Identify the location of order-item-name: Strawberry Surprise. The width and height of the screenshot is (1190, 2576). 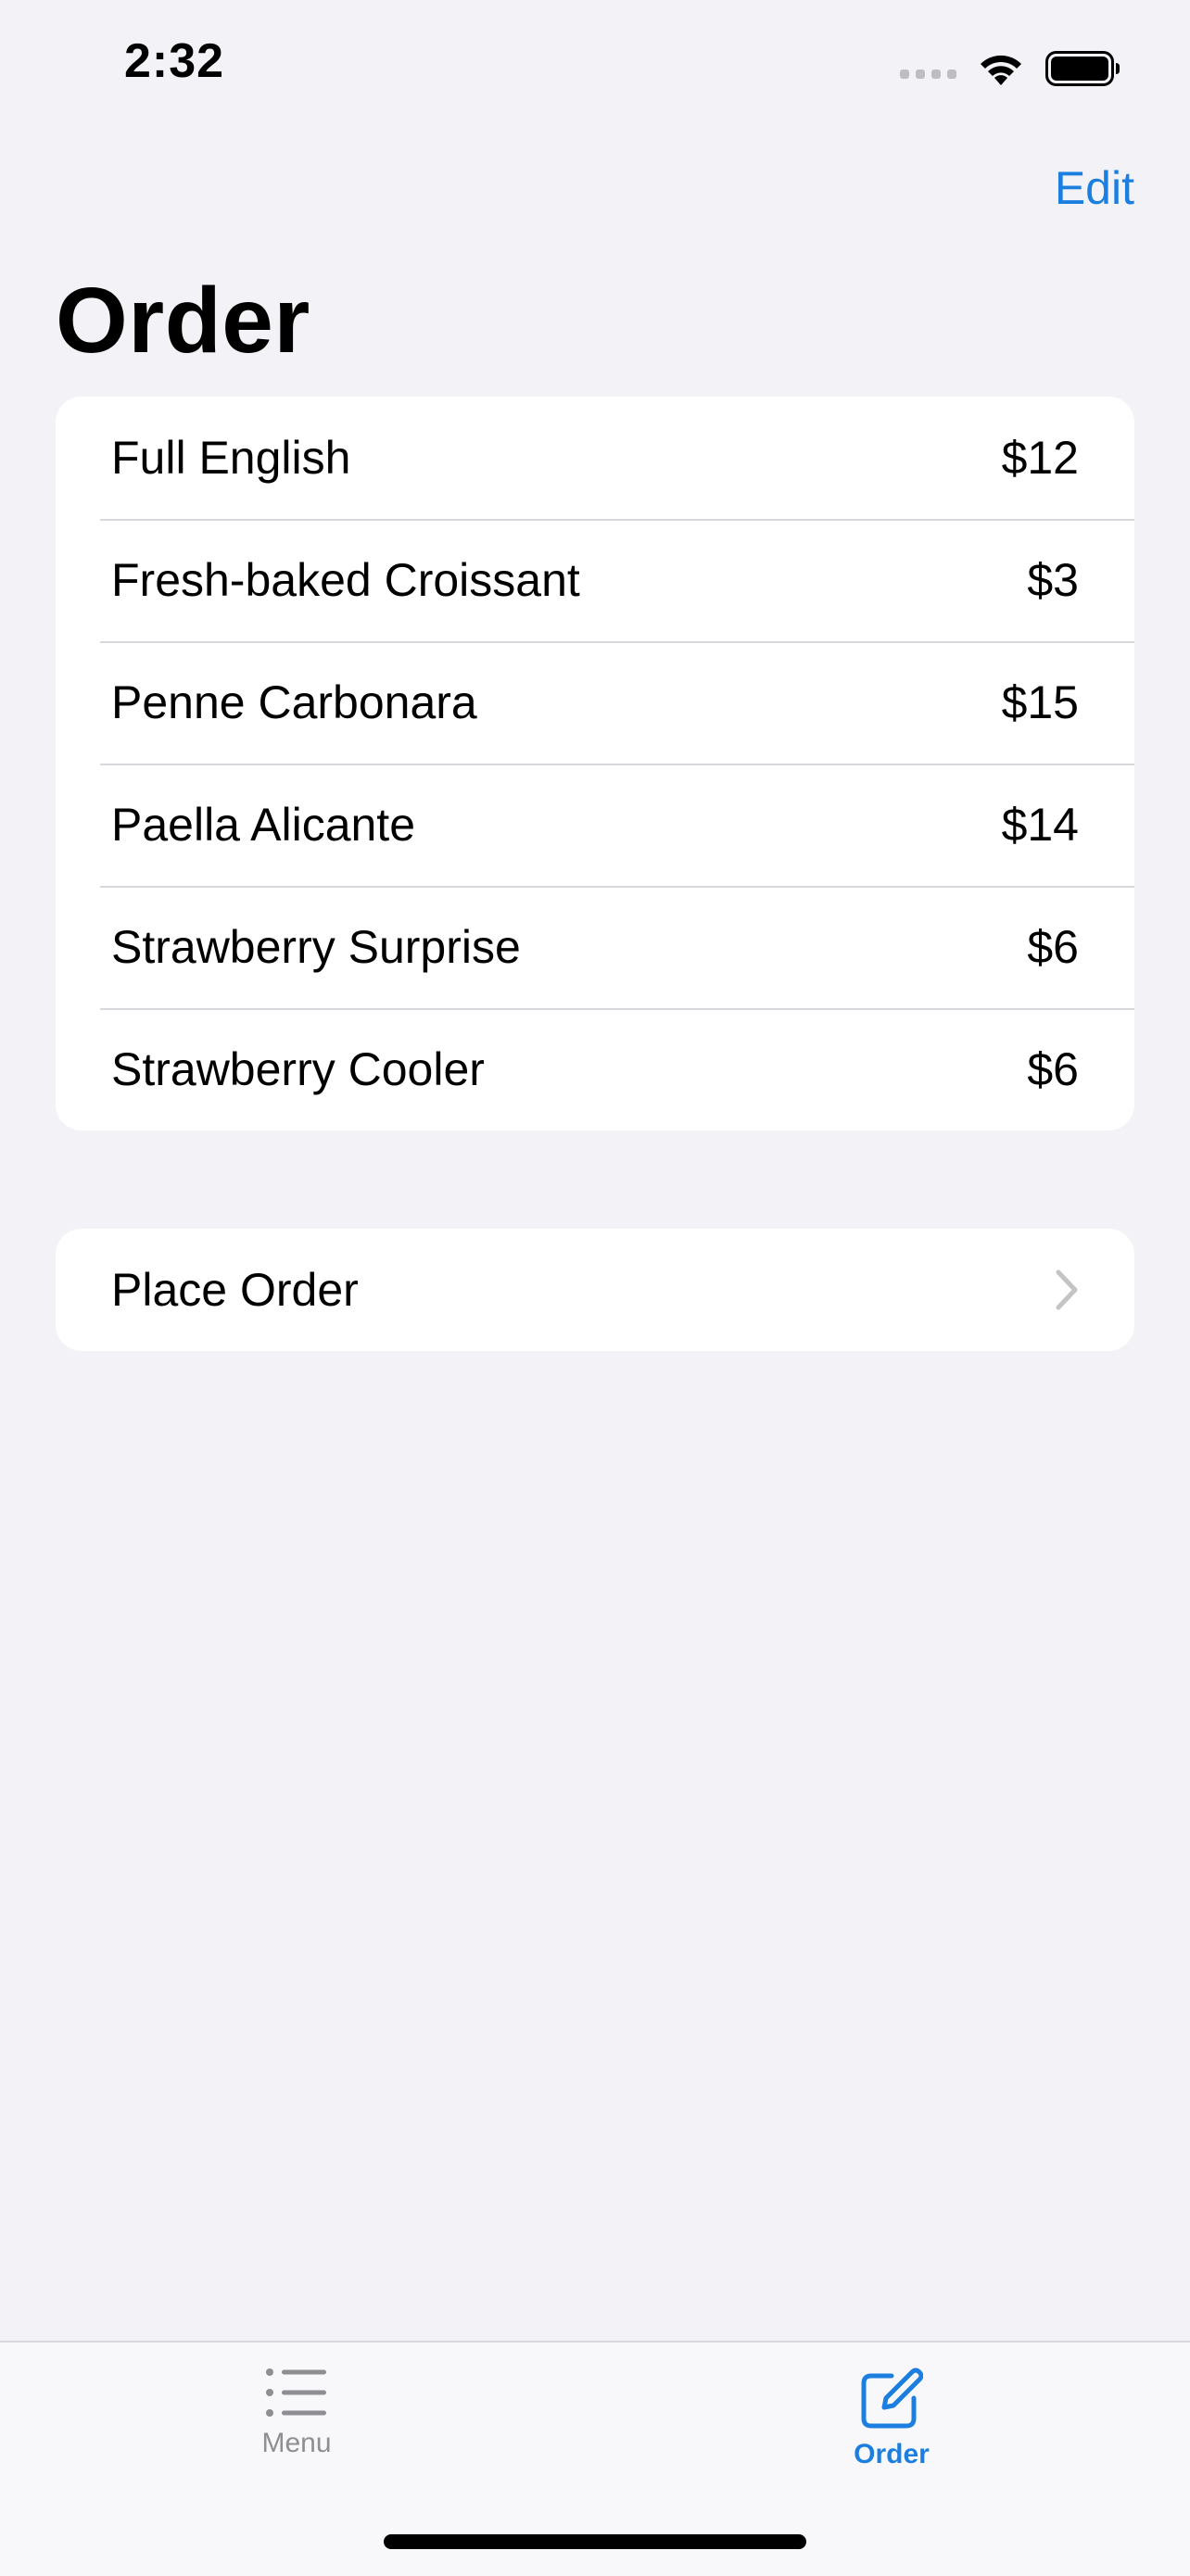
(316, 947).